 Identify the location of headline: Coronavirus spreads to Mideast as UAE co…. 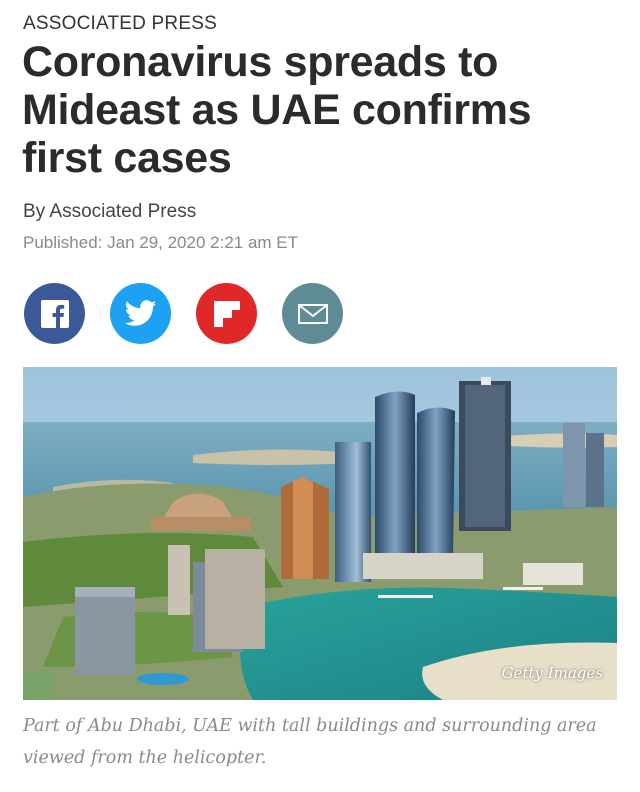
(277, 110).